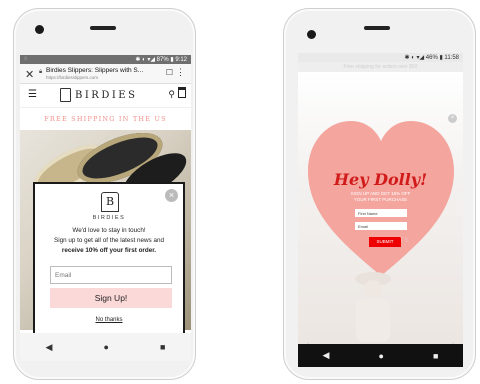 The width and height of the screenshot is (480, 384). What do you see at coordinates (169, 72) in the screenshot?
I see `bookmark-icon: ☐` at bounding box center [169, 72].